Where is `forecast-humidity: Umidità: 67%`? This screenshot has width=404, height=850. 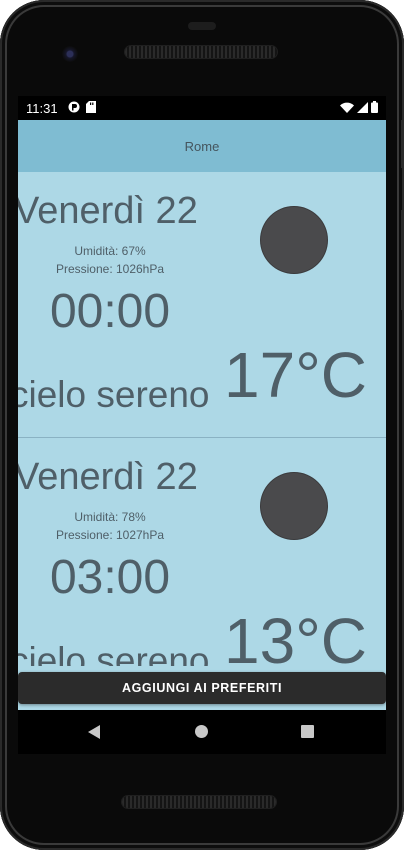 forecast-humidity: Umidità: 67% is located at coordinates (110, 251).